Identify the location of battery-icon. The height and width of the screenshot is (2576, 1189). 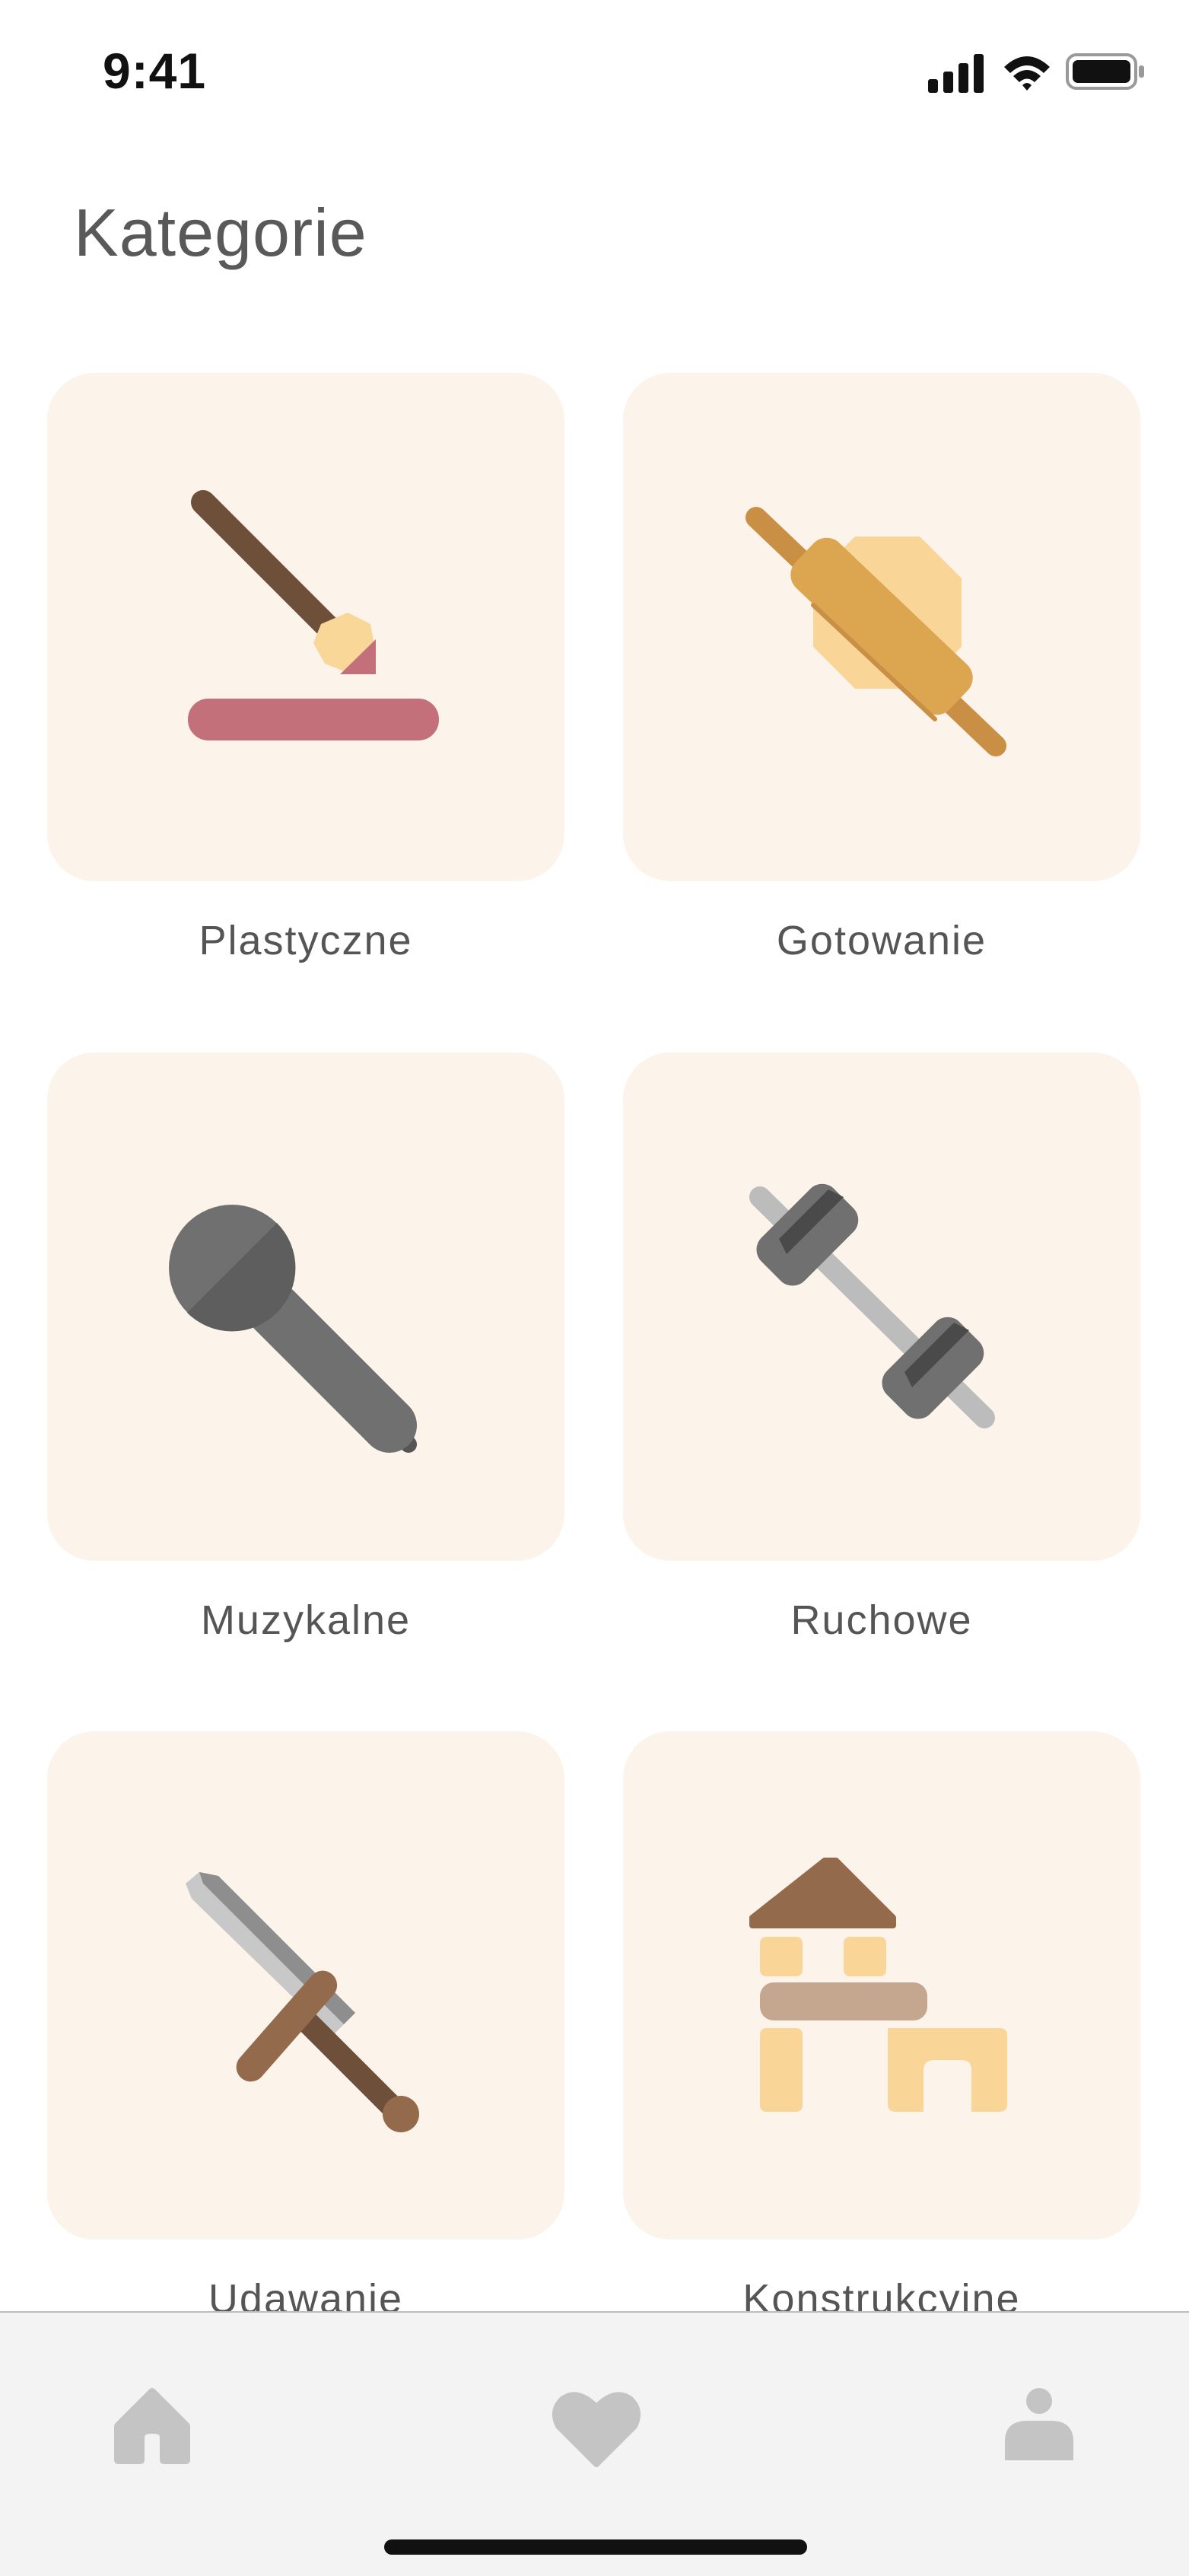
(1105, 71).